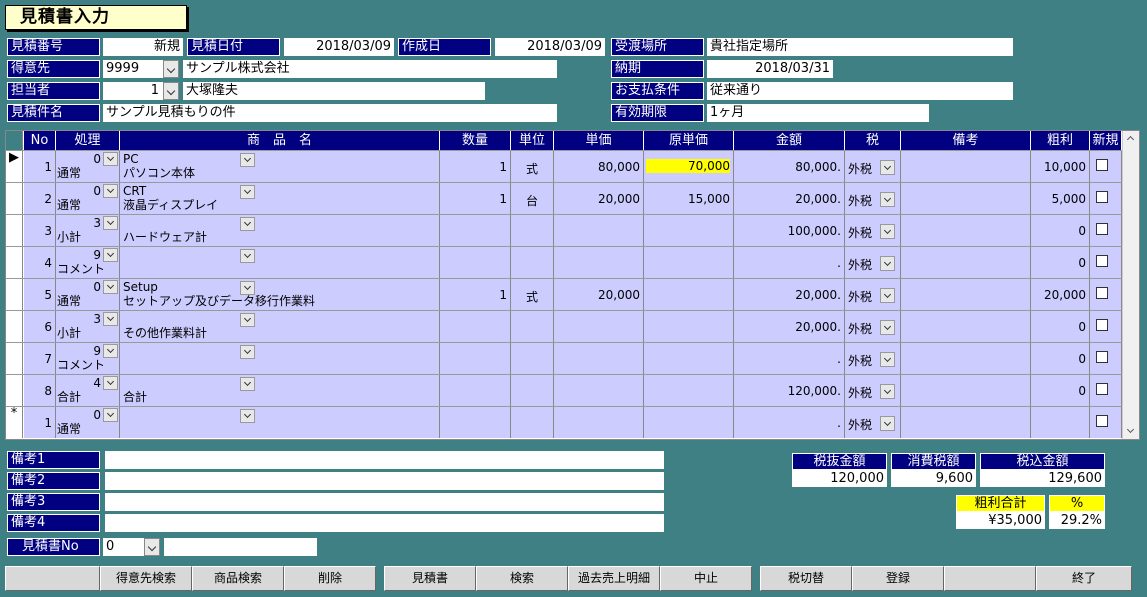  What do you see at coordinates (14, 166) in the screenshot?
I see `row-selector: ▶` at bounding box center [14, 166].